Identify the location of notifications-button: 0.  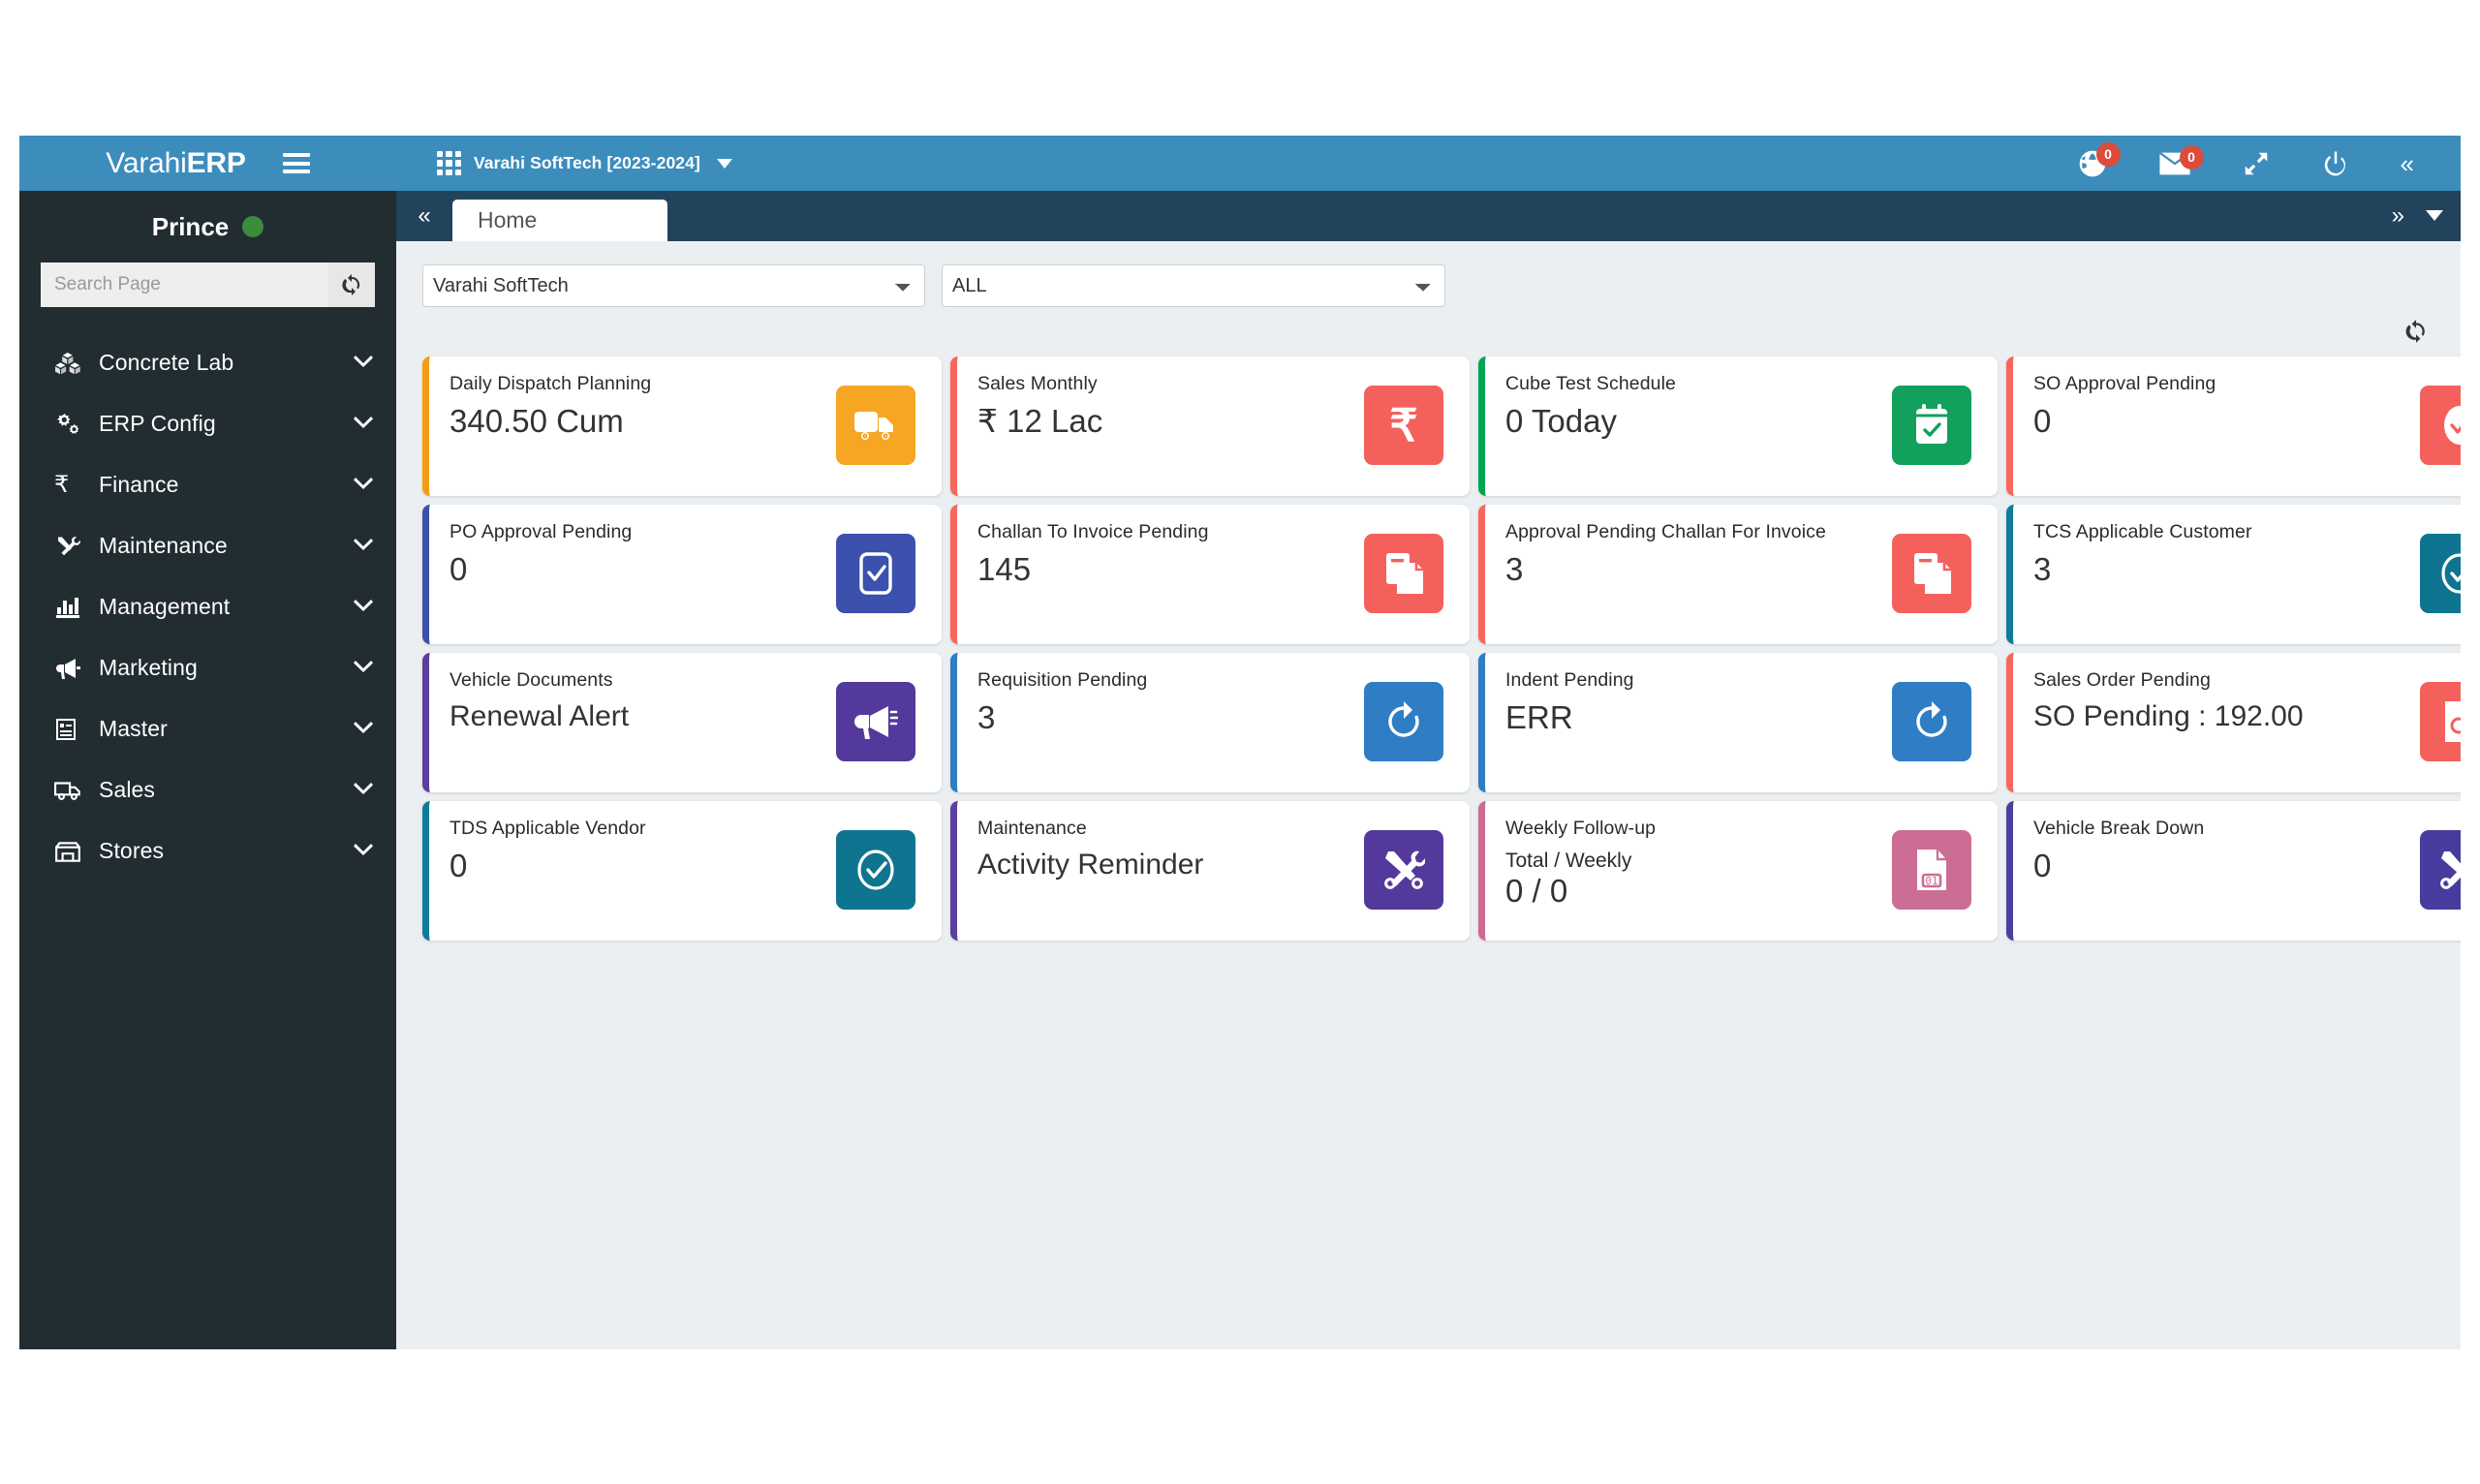
(2092, 163).